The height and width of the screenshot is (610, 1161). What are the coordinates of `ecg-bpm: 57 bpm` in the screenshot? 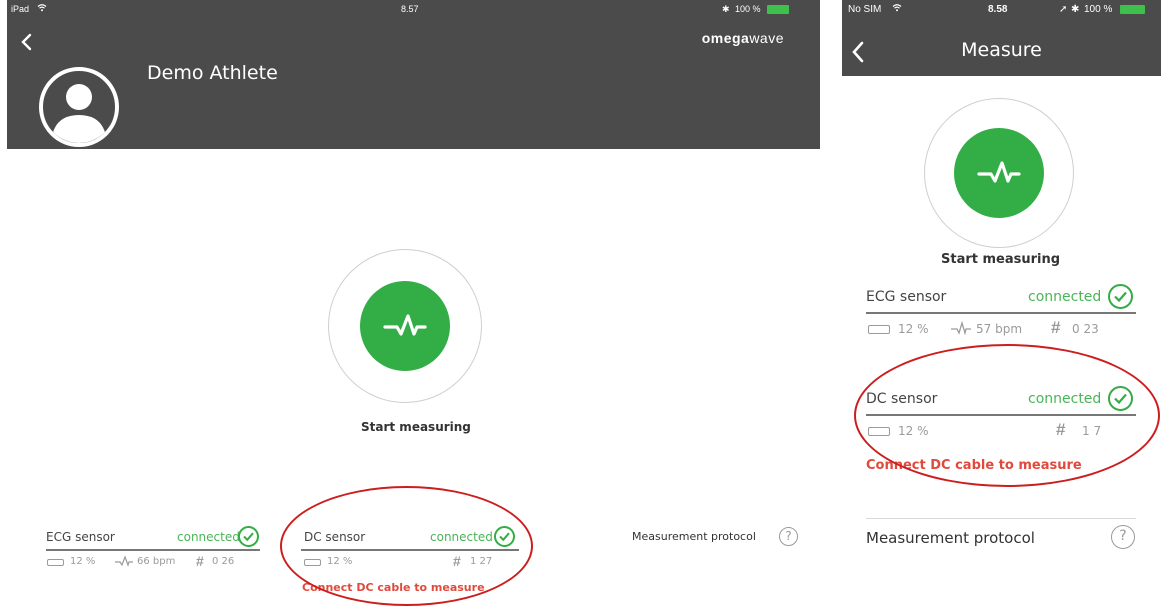 It's located at (999, 329).